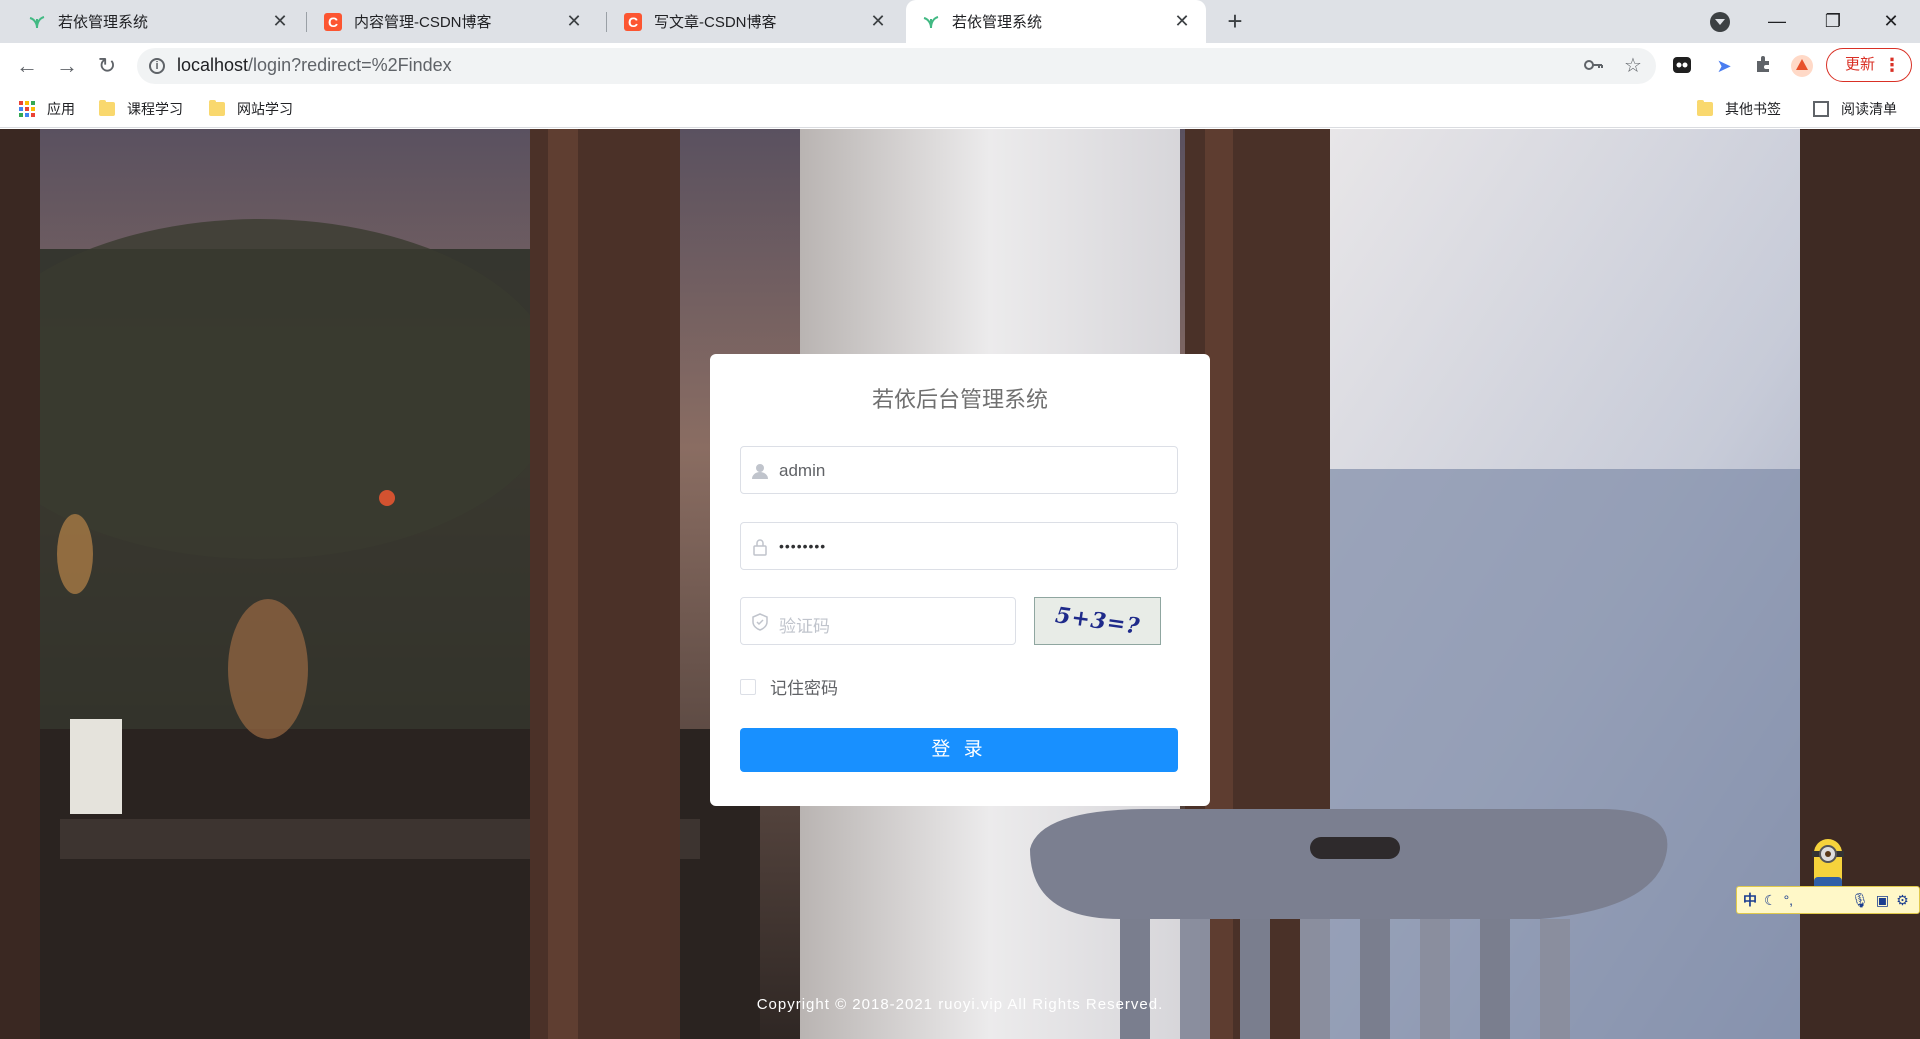 Image resolution: width=1920 pixels, height=1039 pixels. Describe the element at coordinates (159, 21) in the screenshot. I see `tab-ruoyi-1: 若依管理系统 ✕` at that location.